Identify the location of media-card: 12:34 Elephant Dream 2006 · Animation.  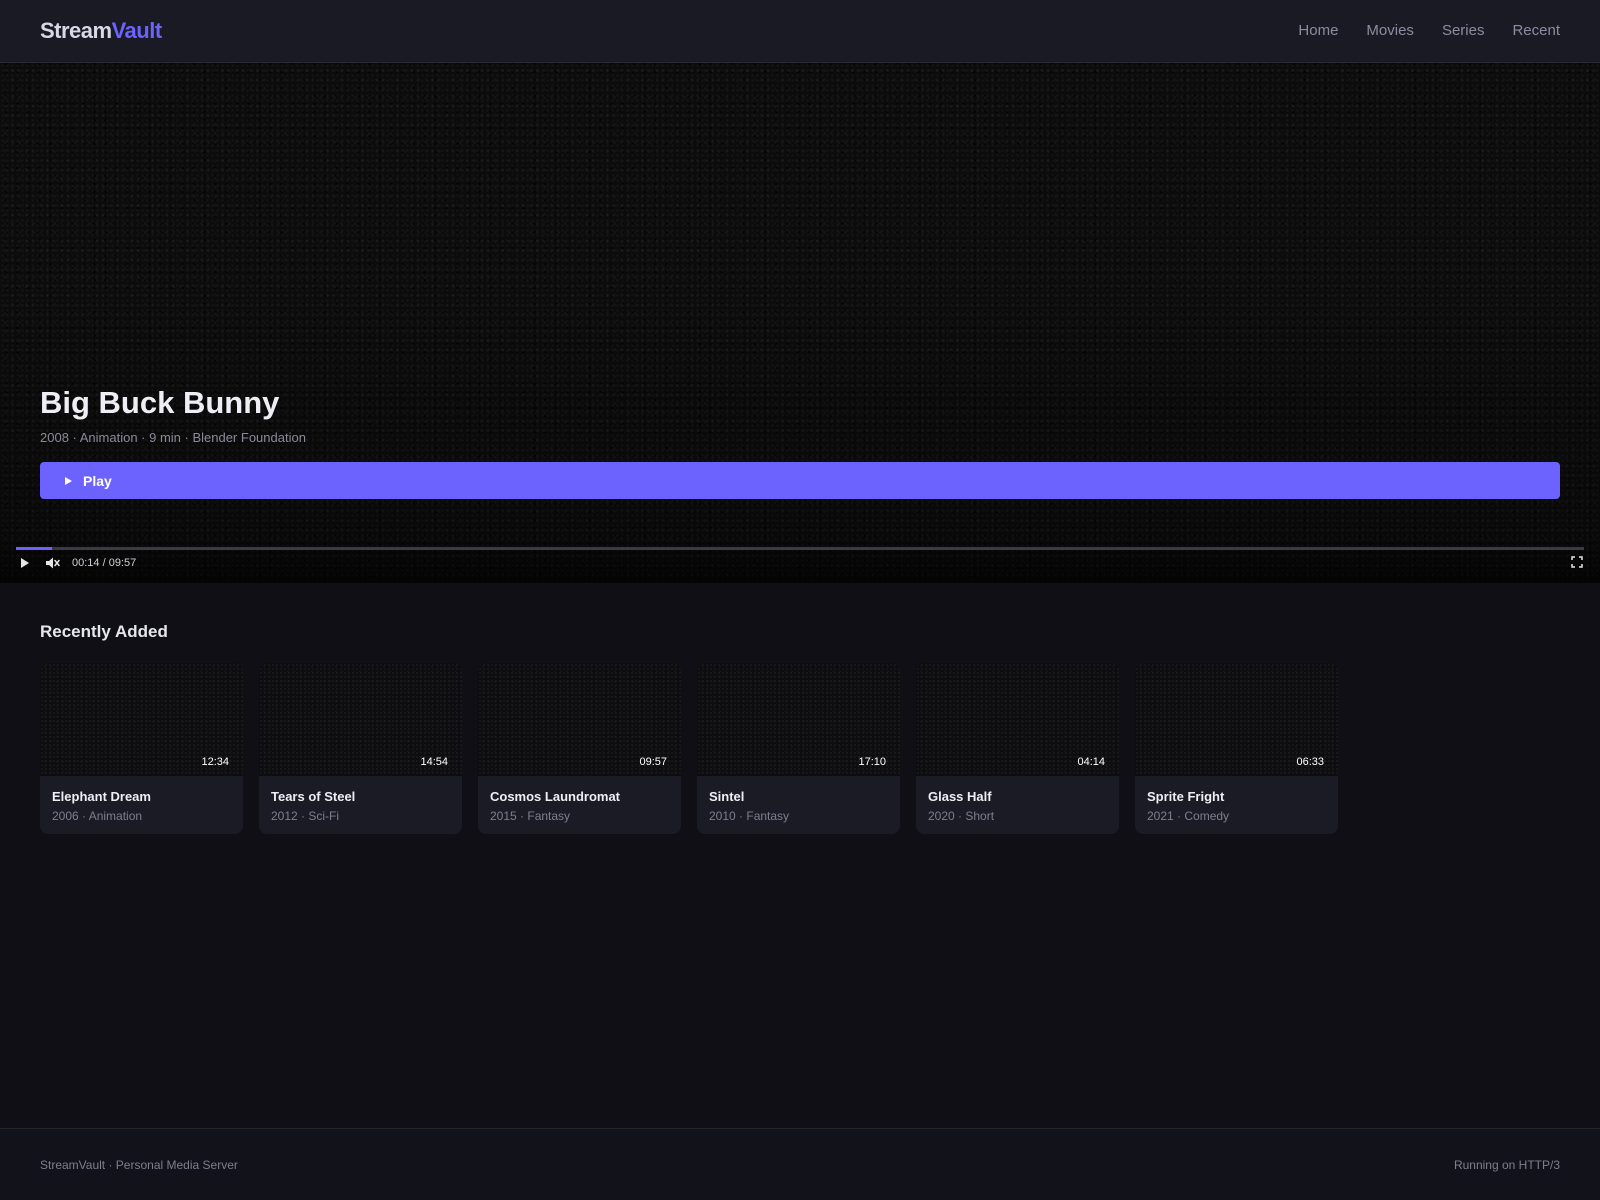
(141, 748).